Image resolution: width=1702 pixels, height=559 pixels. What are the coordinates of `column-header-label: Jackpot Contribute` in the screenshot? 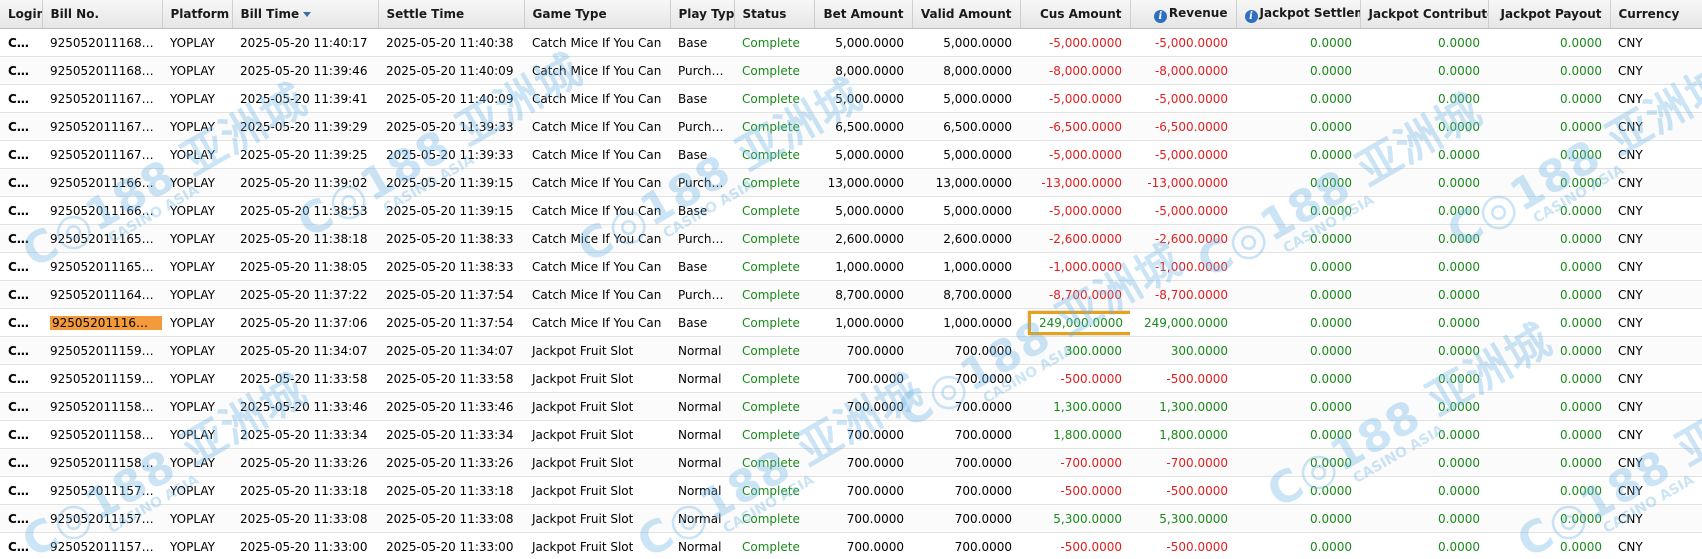 It's located at (1428, 14).